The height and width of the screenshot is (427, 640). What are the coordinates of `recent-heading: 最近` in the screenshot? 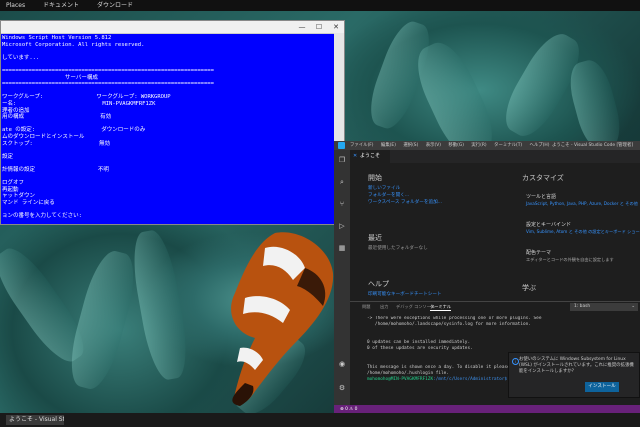 It's located at (375, 238).